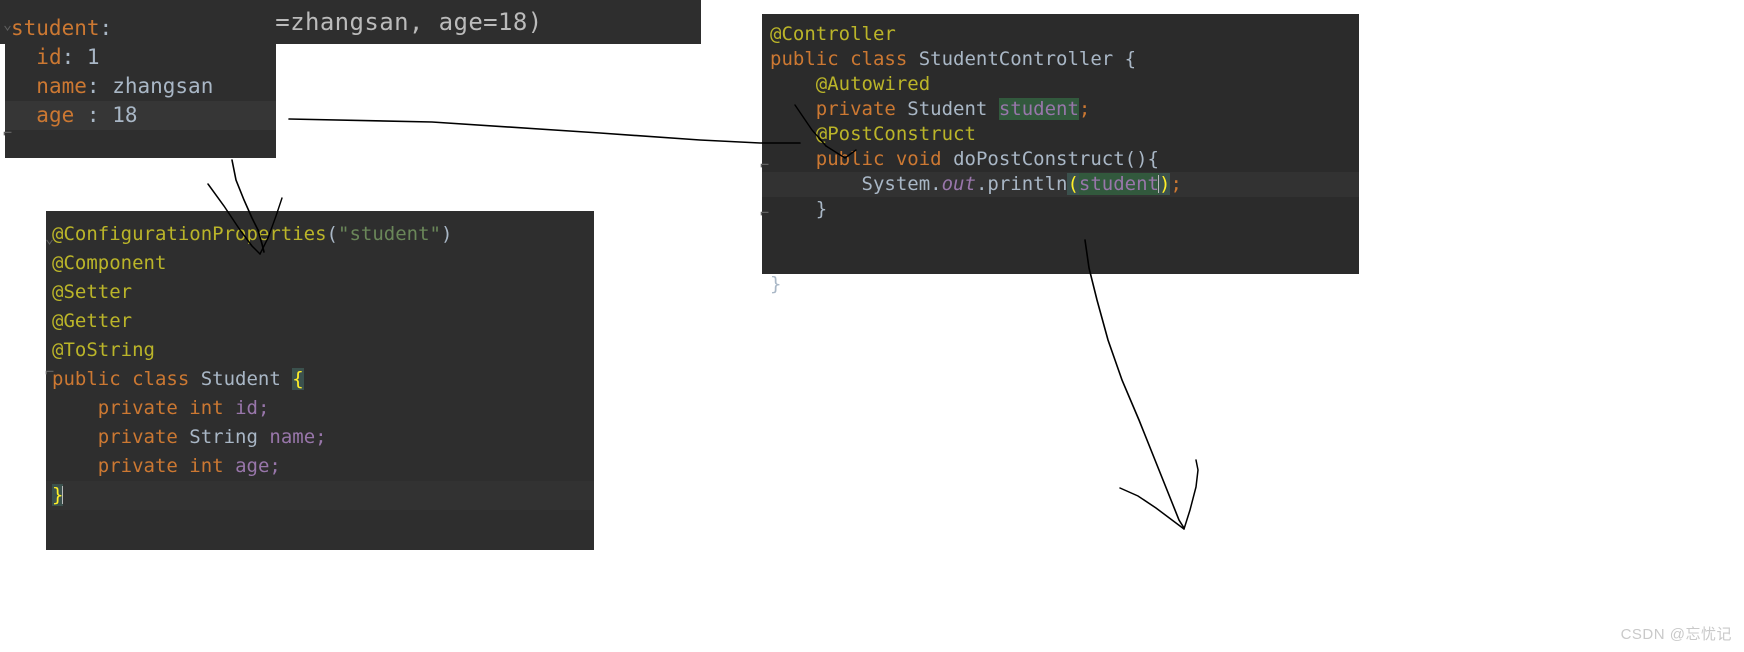  I want to click on code-line-setter: @Setter, so click(320, 292).